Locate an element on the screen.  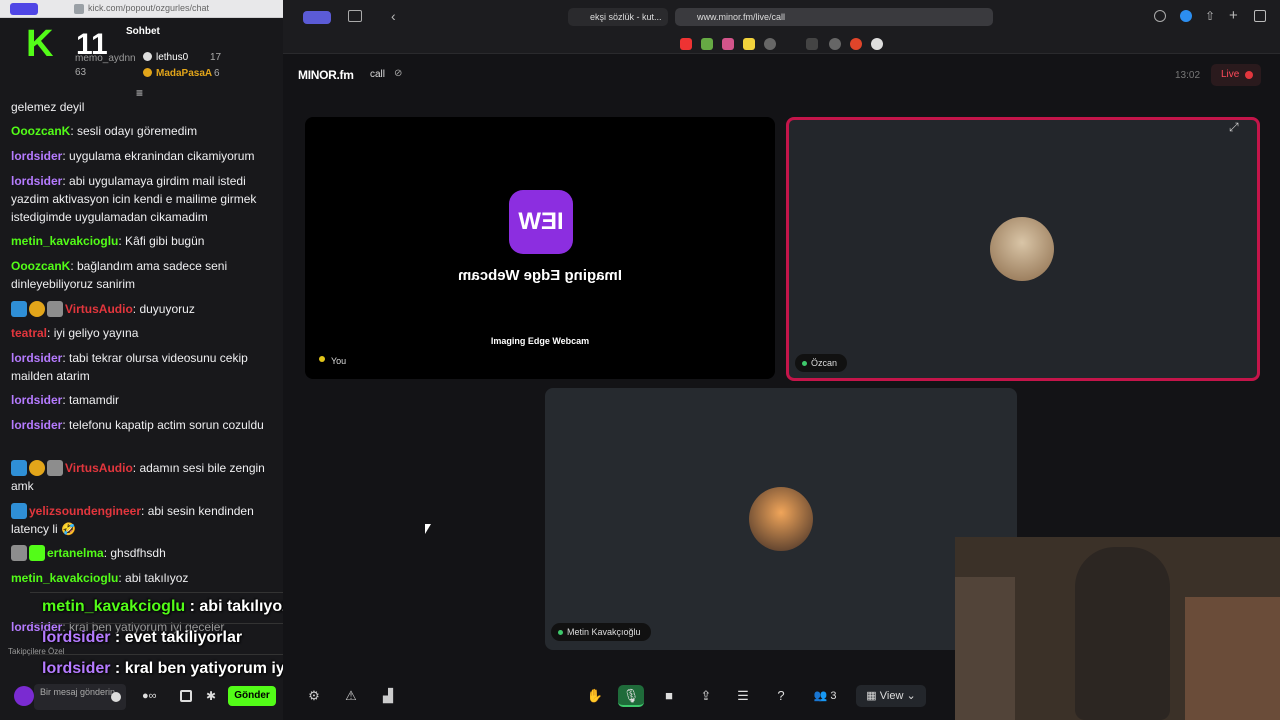
message-text: gelemez deyil is located at coordinates (48, 107).